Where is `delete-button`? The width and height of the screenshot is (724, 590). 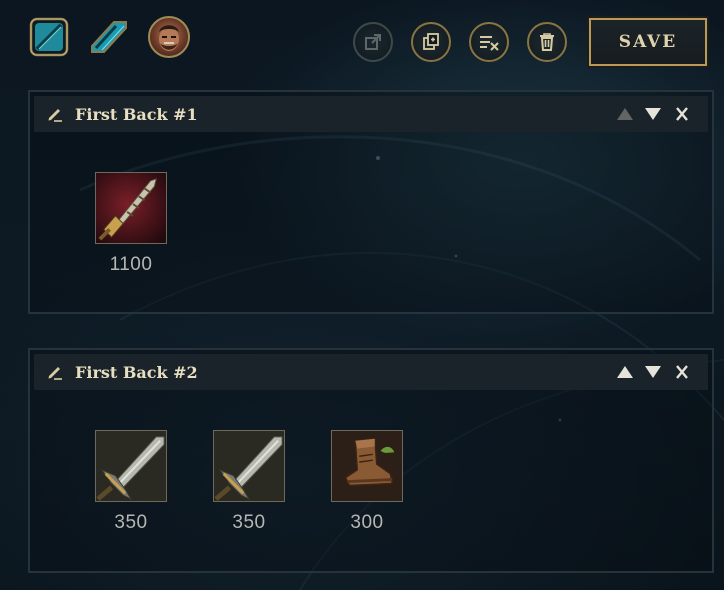 delete-button is located at coordinates (547, 42).